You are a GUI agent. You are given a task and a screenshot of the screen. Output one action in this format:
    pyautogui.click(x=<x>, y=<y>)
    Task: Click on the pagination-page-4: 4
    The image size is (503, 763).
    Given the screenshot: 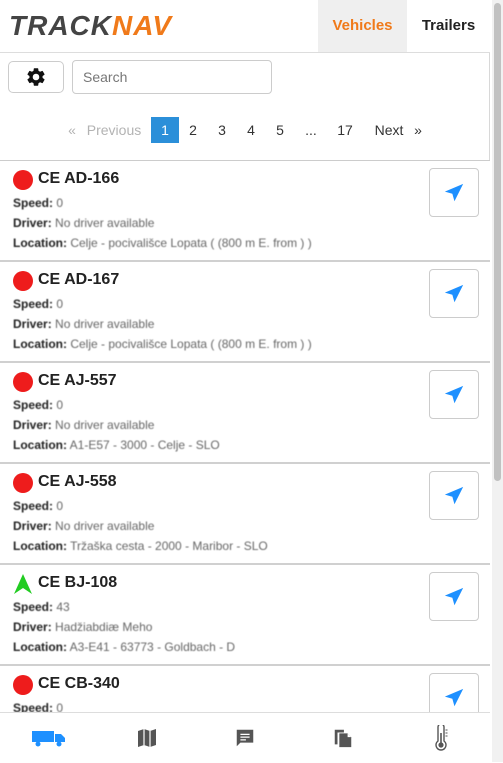 What is the action you would take?
    pyautogui.click(x=251, y=130)
    